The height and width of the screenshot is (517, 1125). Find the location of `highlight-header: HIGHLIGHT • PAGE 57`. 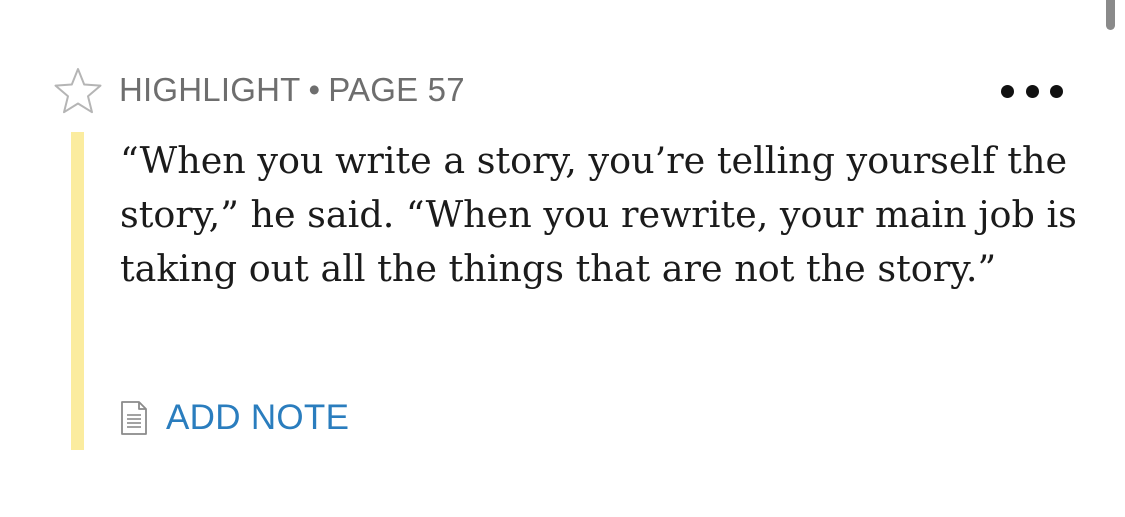

highlight-header: HIGHLIGHT • PAGE 57 is located at coordinates (259, 90).